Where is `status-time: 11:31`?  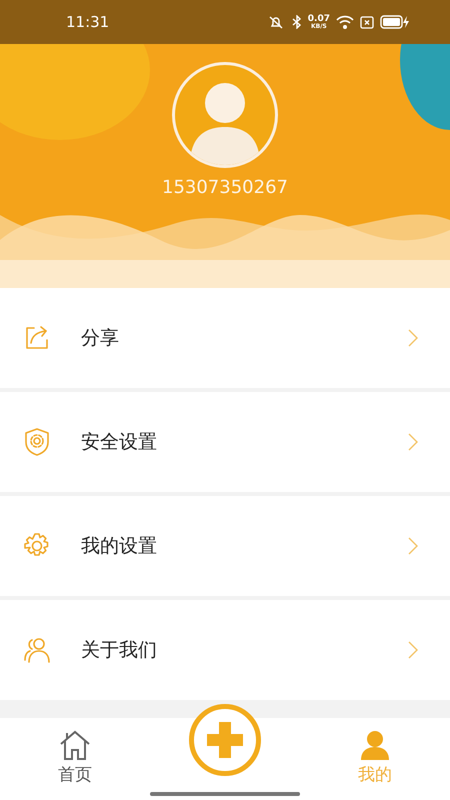 status-time: 11:31 is located at coordinates (88, 22).